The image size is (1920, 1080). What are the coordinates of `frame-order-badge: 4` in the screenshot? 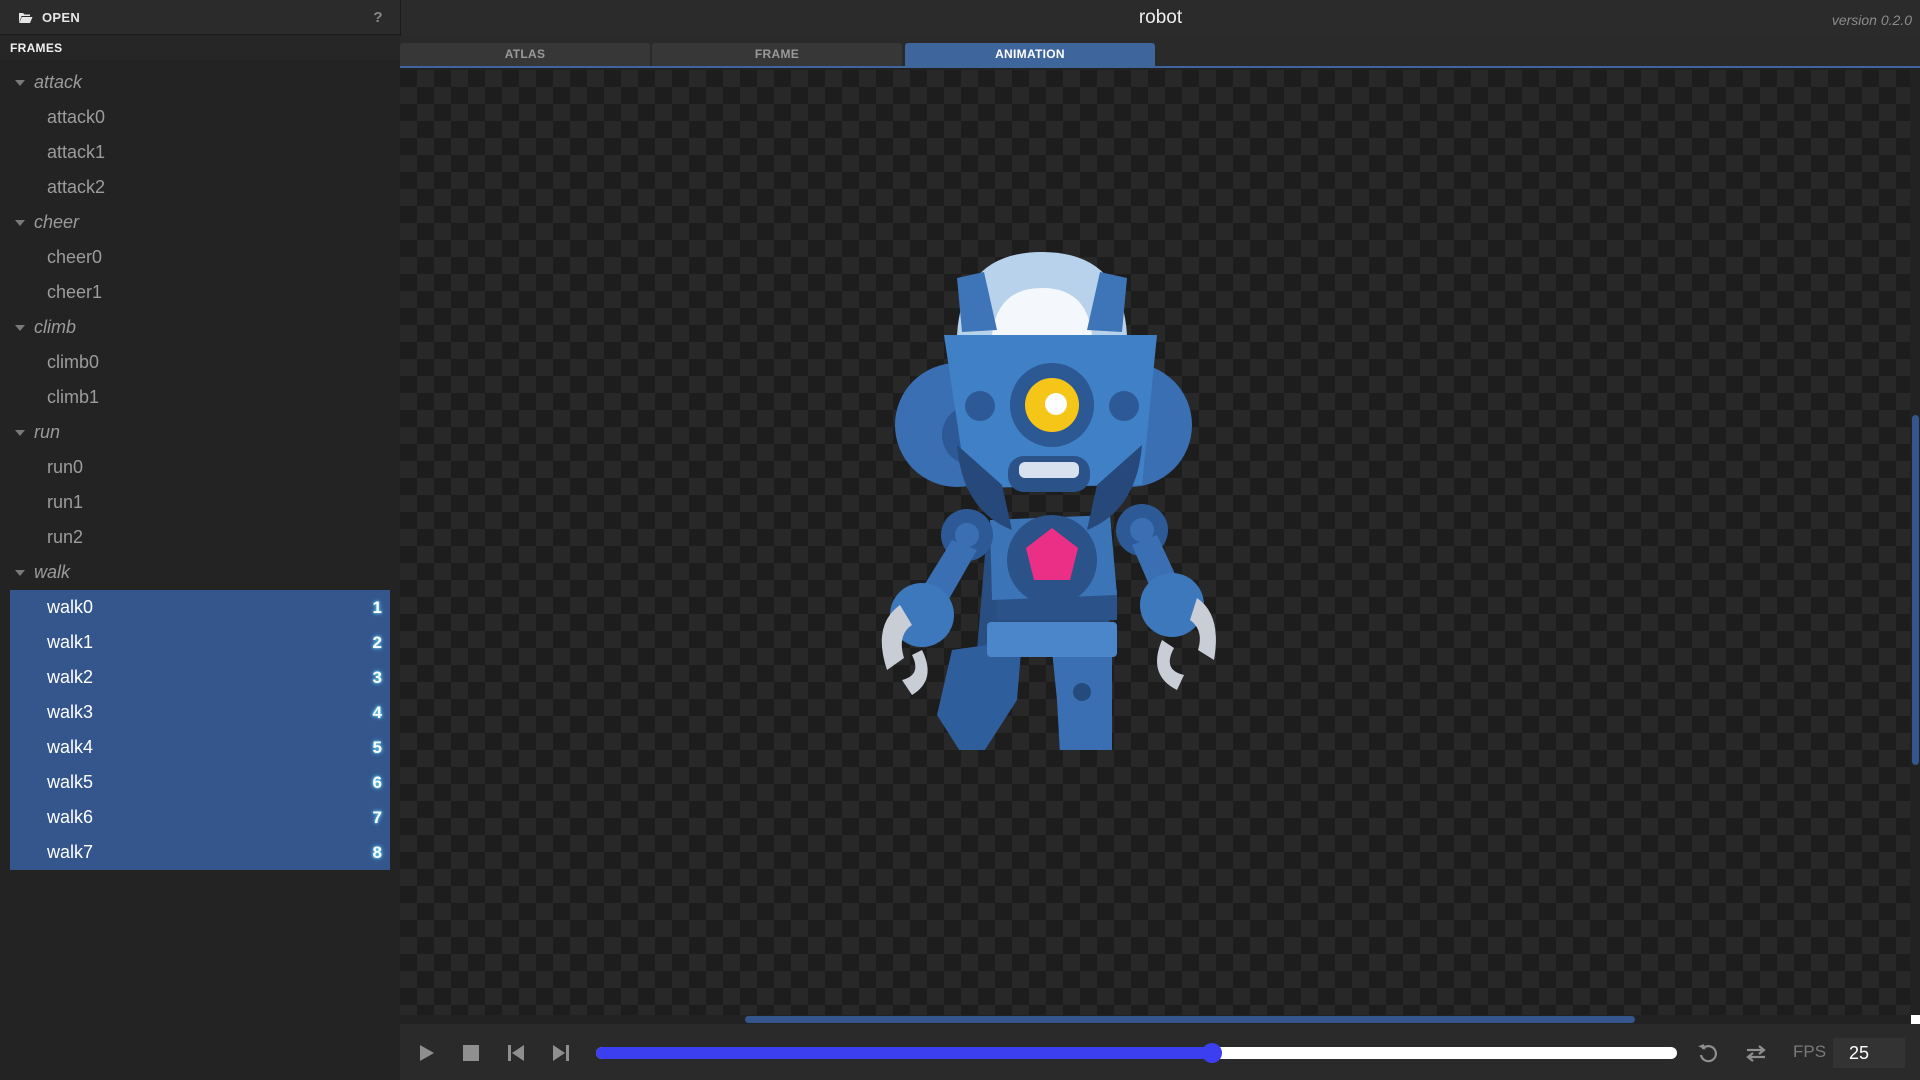 It's located at (377, 712).